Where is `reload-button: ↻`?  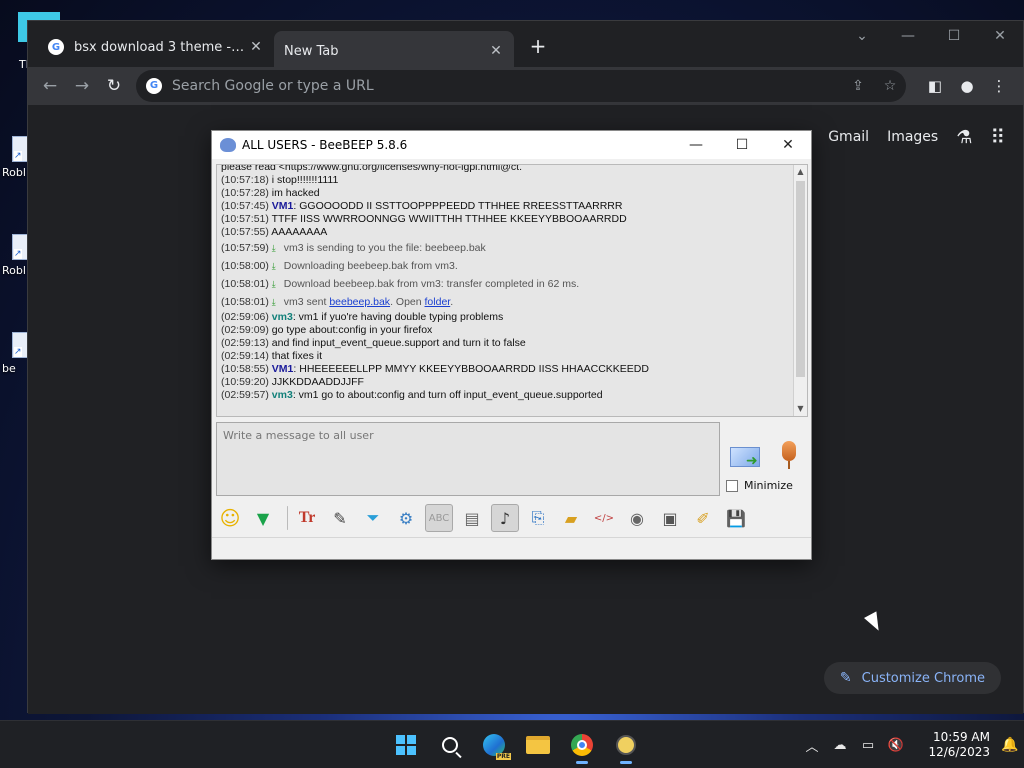 reload-button: ↻ is located at coordinates (114, 86).